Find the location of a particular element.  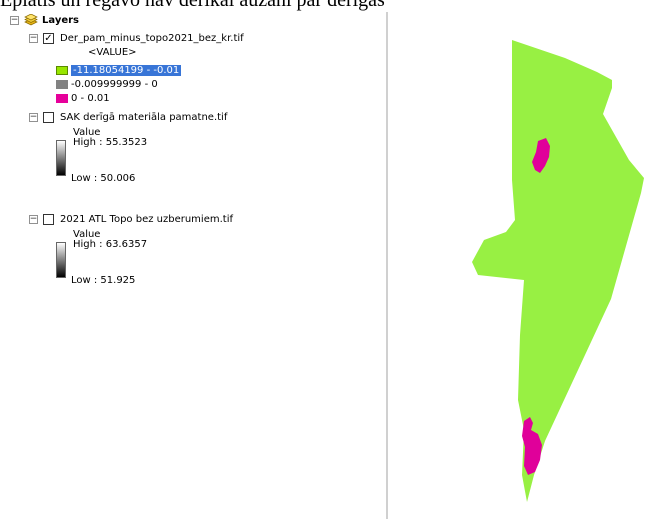

low-value-text: Low : 51.925 is located at coordinates (103, 280).